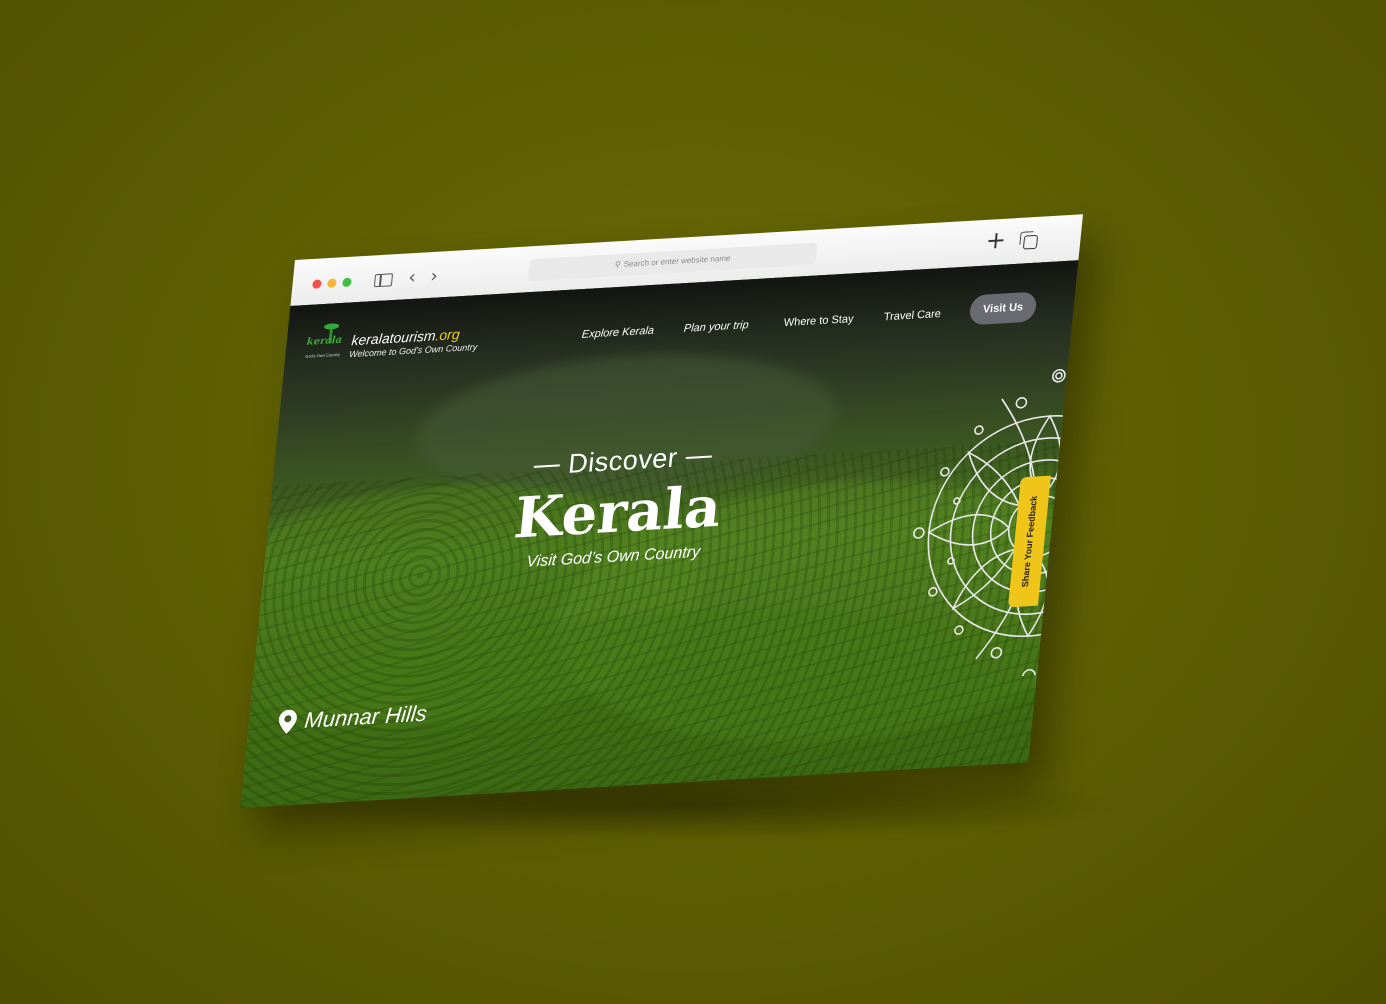 Image resolution: width=1386 pixels, height=1004 pixels. What do you see at coordinates (547, 465) in the screenshot?
I see `dash-left` at bounding box center [547, 465].